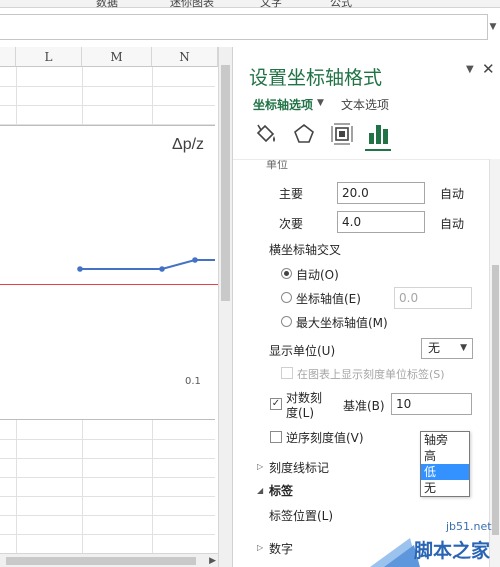  Describe the element at coordinates (365, 104) in the screenshot. I see `tab-text-options: 文本选项` at that location.